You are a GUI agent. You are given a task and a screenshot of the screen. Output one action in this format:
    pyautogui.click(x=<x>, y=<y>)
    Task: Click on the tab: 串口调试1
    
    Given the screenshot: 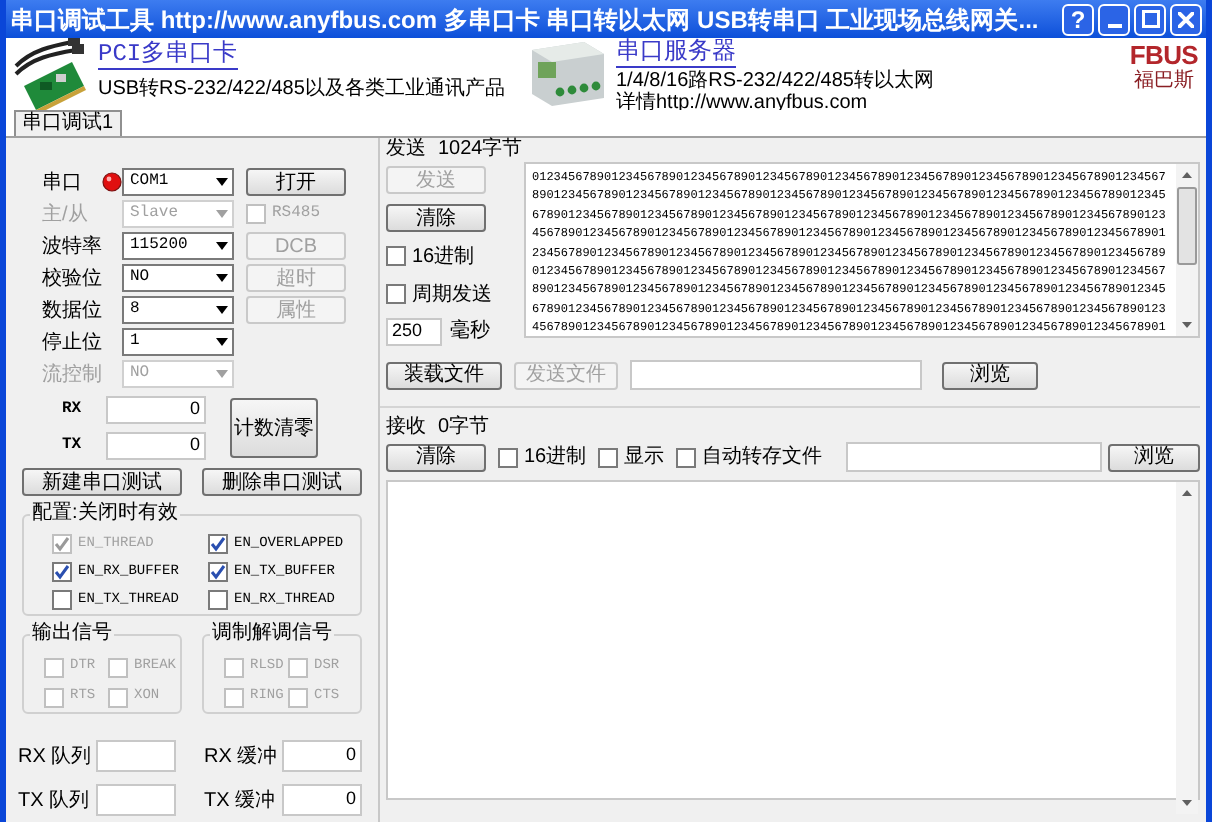 What is the action you would take?
    pyautogui.click(x=68, y=123)
    